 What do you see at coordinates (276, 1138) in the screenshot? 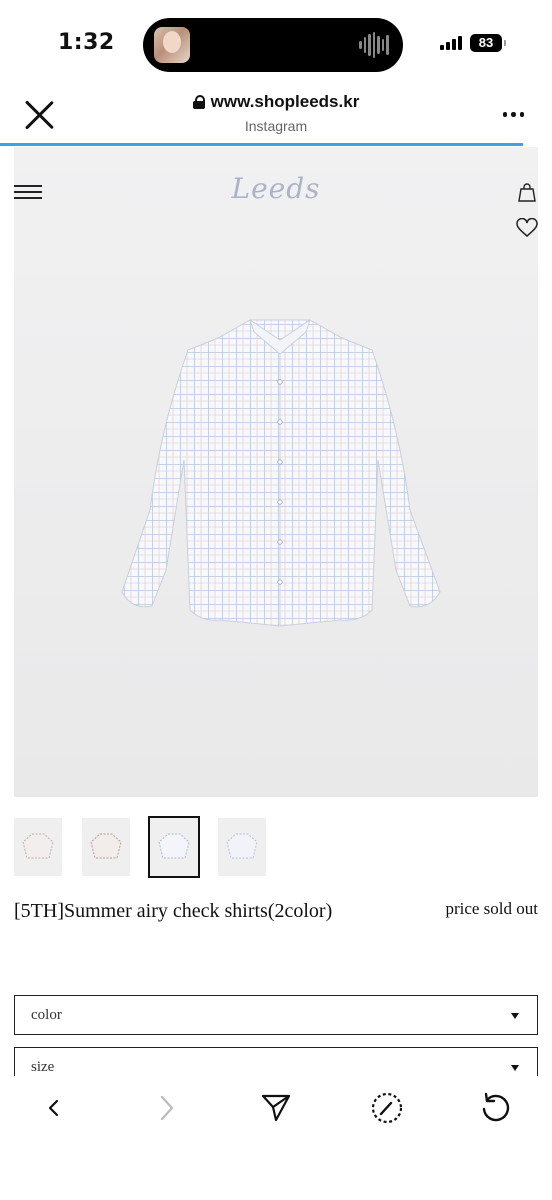
I see `browser-toolbar` at bounding box center [276, 1138].